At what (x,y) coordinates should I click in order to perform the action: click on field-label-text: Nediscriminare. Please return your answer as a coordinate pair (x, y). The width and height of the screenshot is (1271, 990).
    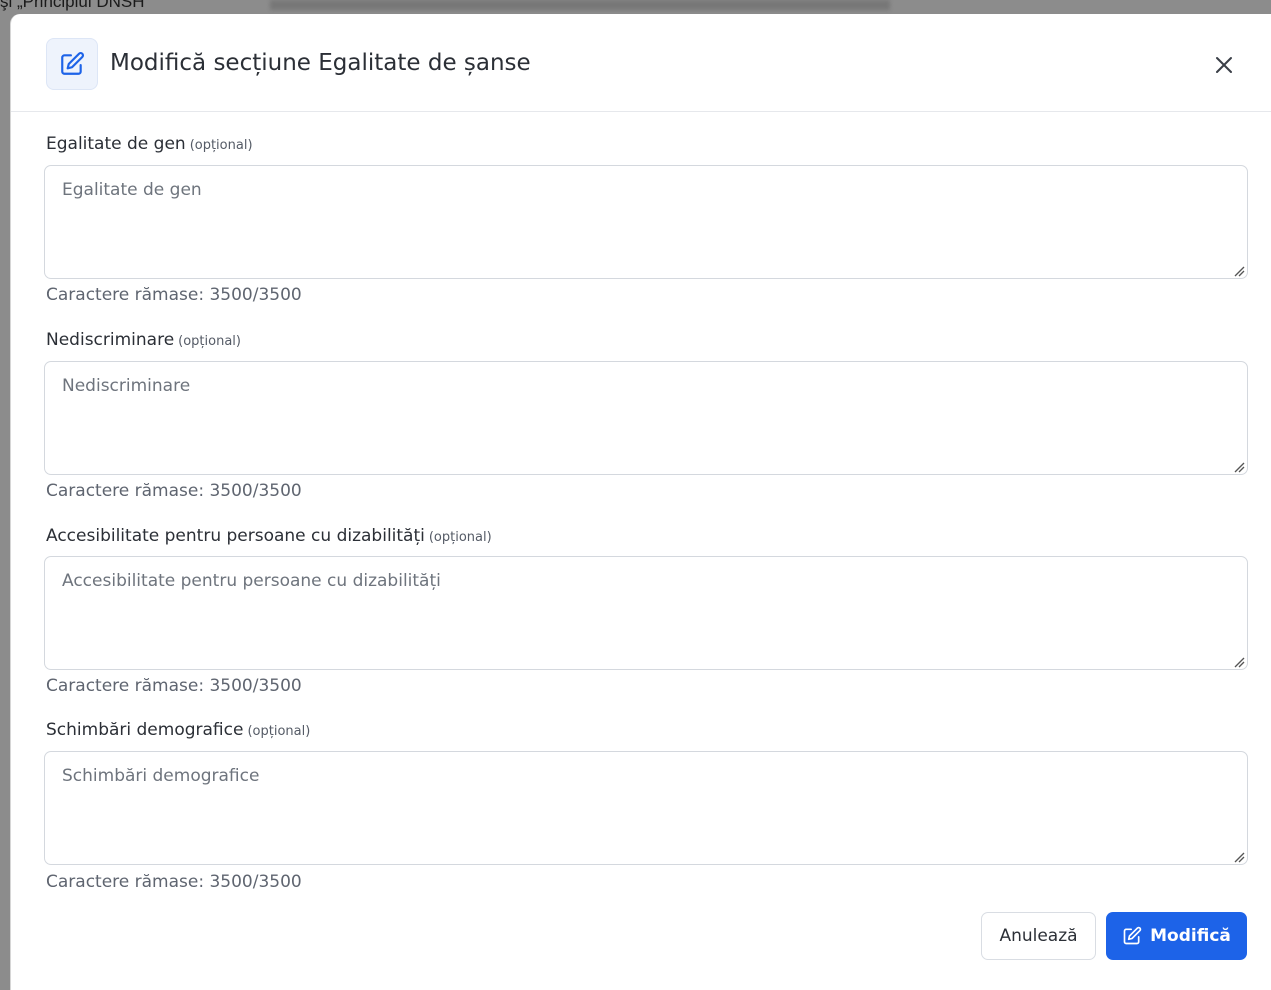
    Looking at the image, I should click on (110, 340).